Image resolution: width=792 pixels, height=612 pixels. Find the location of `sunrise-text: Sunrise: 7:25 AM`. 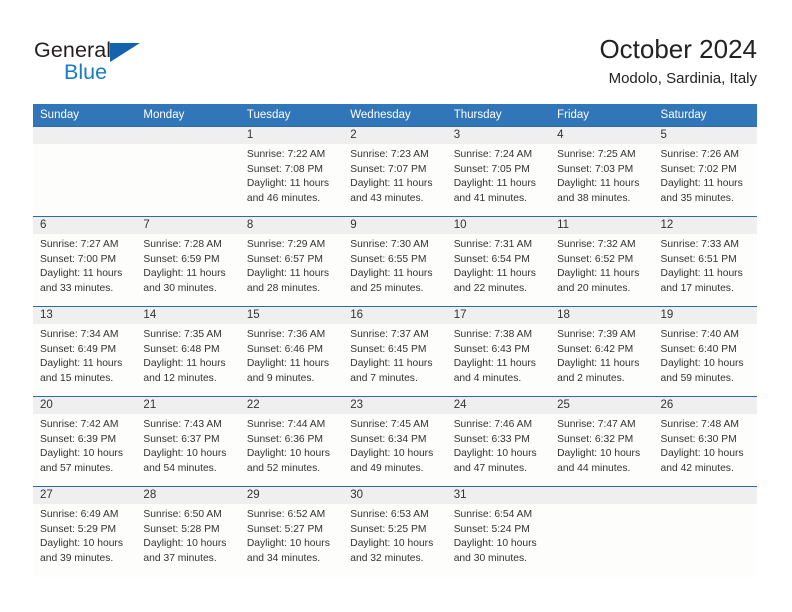

sunrise-text: Sunrise: 7:25 AM is located at coordinates (596, 154).